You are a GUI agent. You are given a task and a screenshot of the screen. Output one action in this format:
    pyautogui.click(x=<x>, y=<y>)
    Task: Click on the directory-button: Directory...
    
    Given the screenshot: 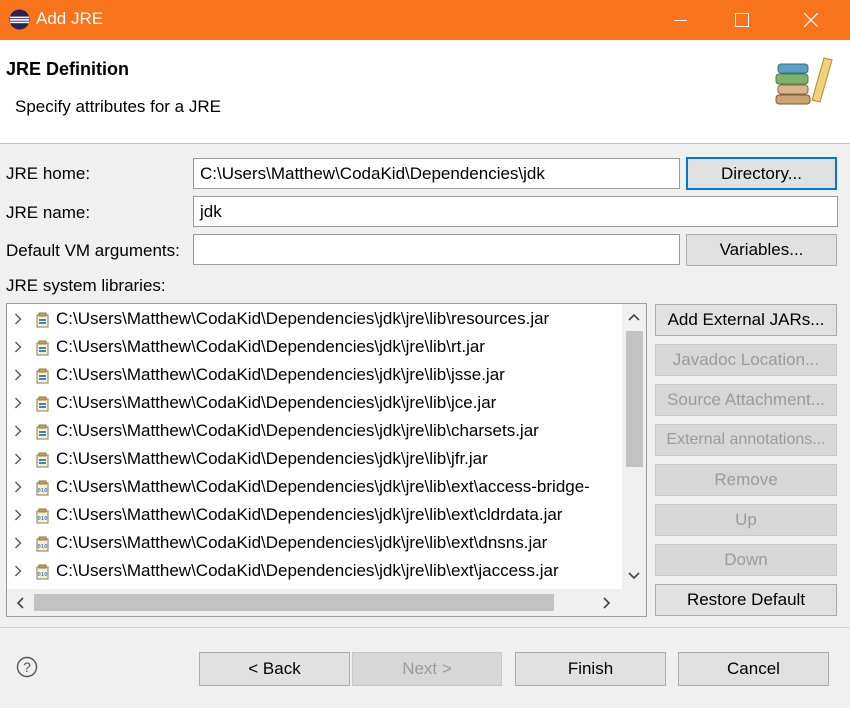 What is the action you would take?
    pyautogui.click(x=761, y=173)
    